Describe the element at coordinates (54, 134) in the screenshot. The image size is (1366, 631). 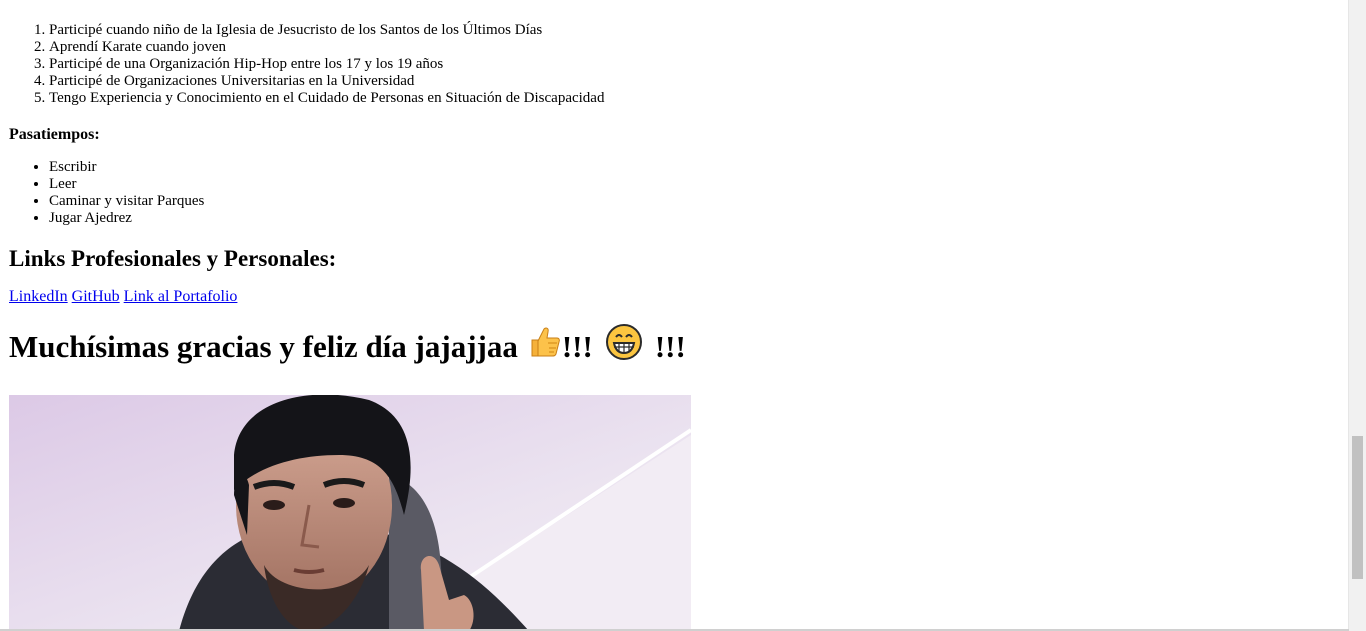
I see `hobbies-title: Pasatiempos:` at that location.